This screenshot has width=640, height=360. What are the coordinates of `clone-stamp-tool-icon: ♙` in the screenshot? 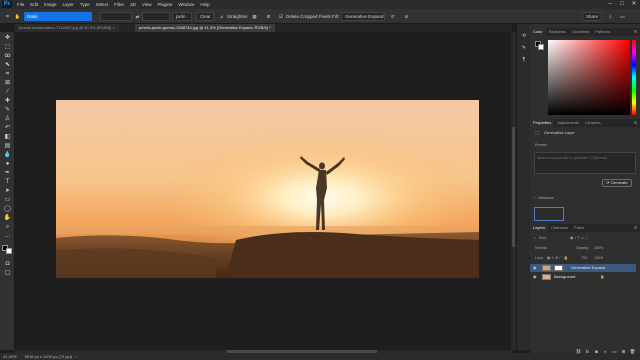 It's located at (7, 119).